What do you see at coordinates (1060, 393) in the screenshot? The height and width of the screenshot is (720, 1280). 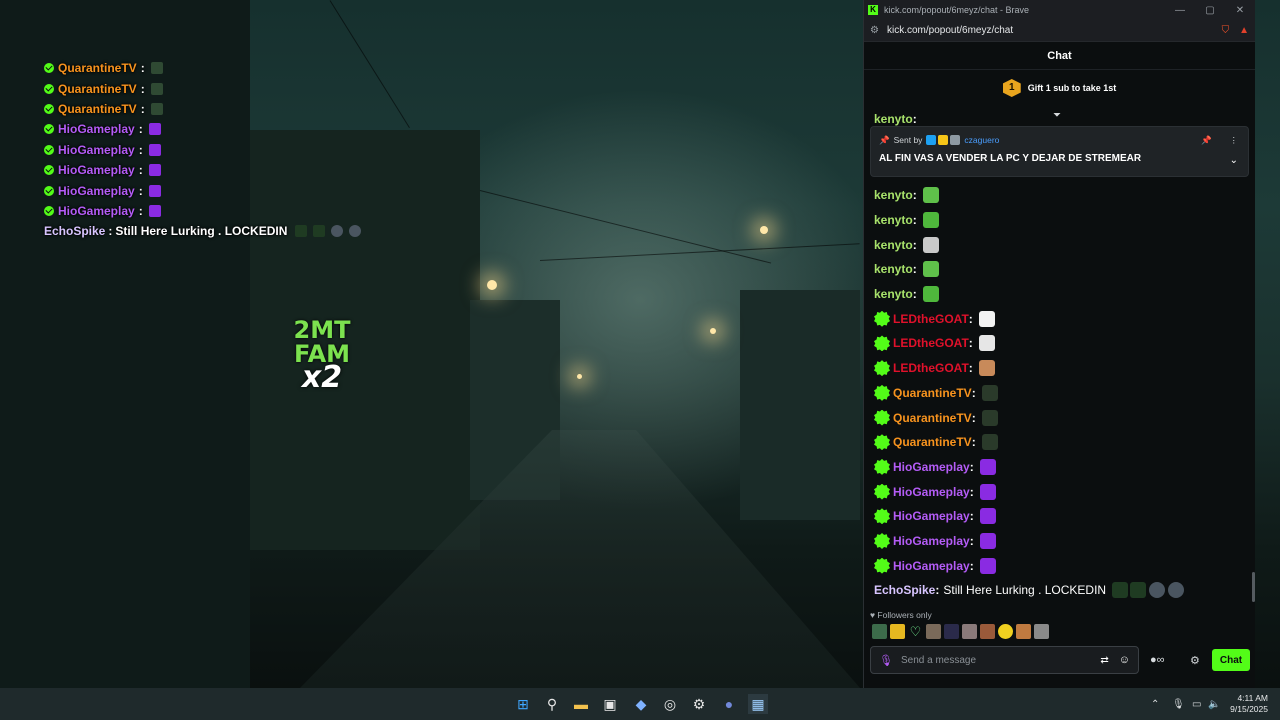 I see `chat-message-row: QuarantineTV:` at bounding box center [1060, 393].